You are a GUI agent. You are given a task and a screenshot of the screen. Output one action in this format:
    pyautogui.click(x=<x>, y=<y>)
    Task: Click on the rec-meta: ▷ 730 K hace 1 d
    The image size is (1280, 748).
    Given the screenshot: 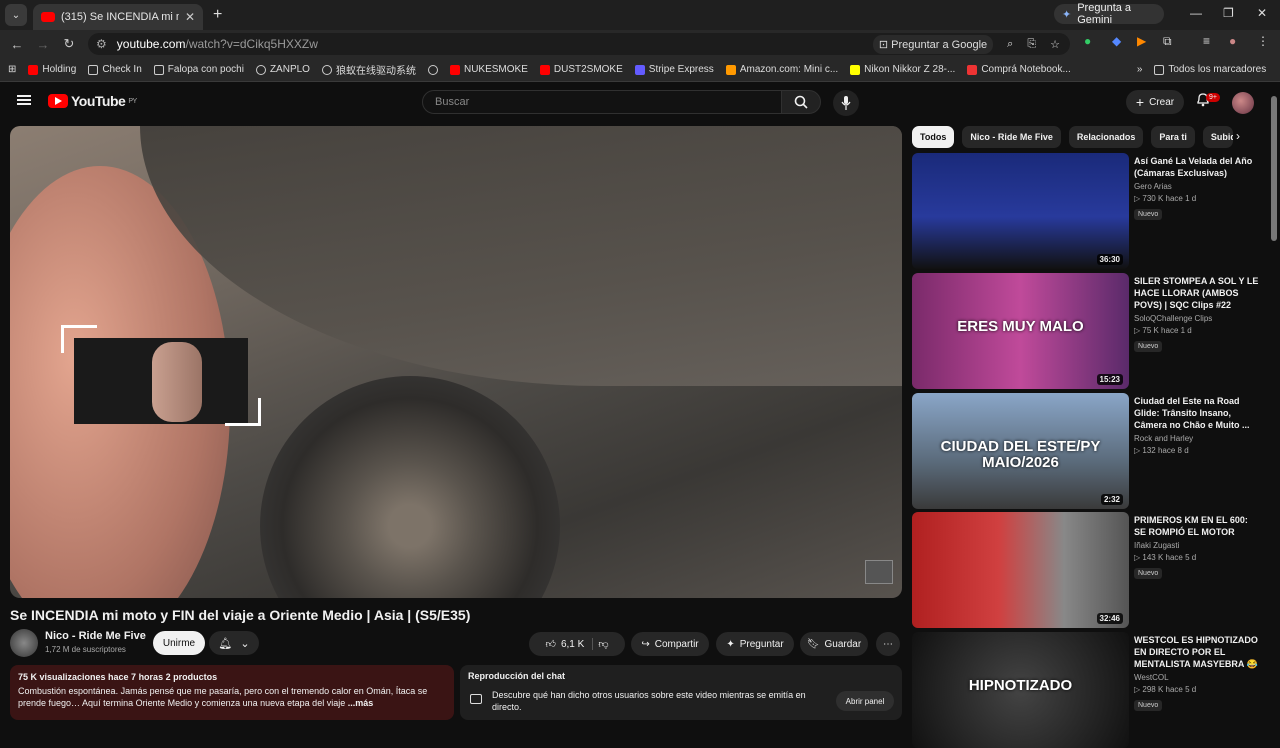 What is the action you would take?
    pyautogui.click(x=1165, y=198)
    